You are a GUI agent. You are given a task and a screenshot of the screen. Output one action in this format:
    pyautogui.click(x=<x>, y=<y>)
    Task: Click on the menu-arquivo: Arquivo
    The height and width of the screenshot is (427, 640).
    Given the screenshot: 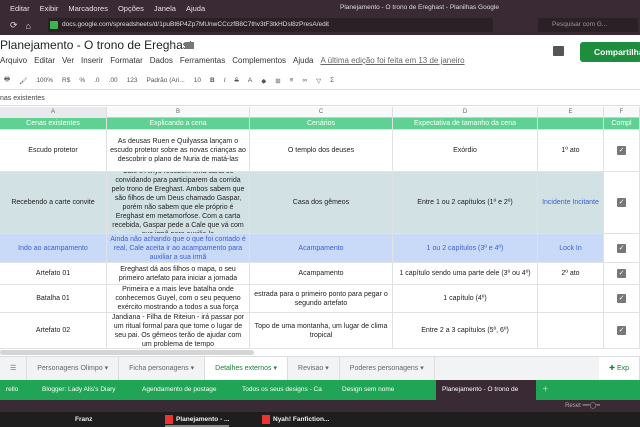 What is the action you would take?
    pyautogui.click(x=13, y=60)
    